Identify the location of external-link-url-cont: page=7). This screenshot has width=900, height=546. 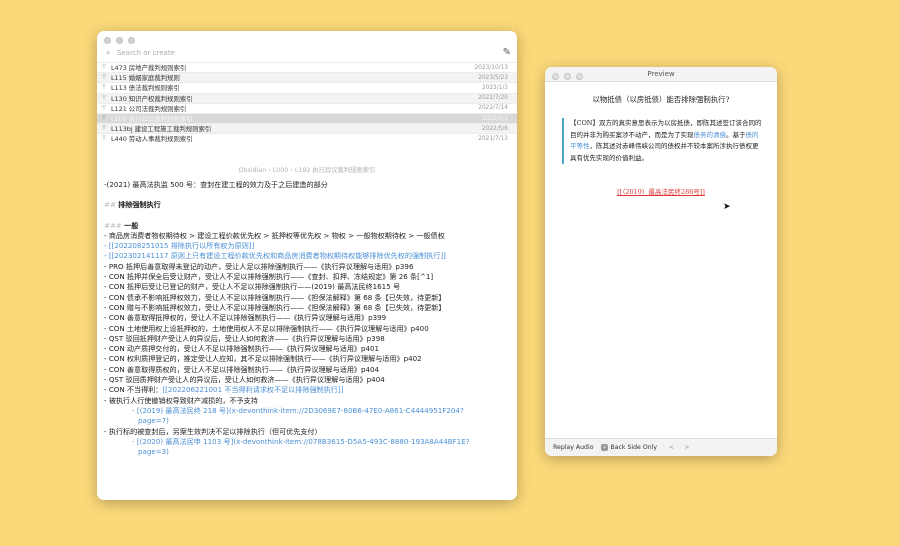
(307, 421).